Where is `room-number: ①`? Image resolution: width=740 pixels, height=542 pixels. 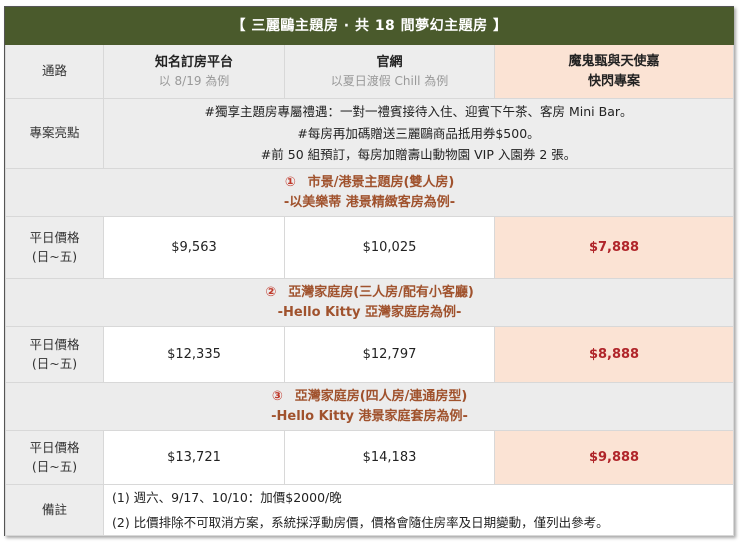 room-number: ① is located at coordinates (290, 182).